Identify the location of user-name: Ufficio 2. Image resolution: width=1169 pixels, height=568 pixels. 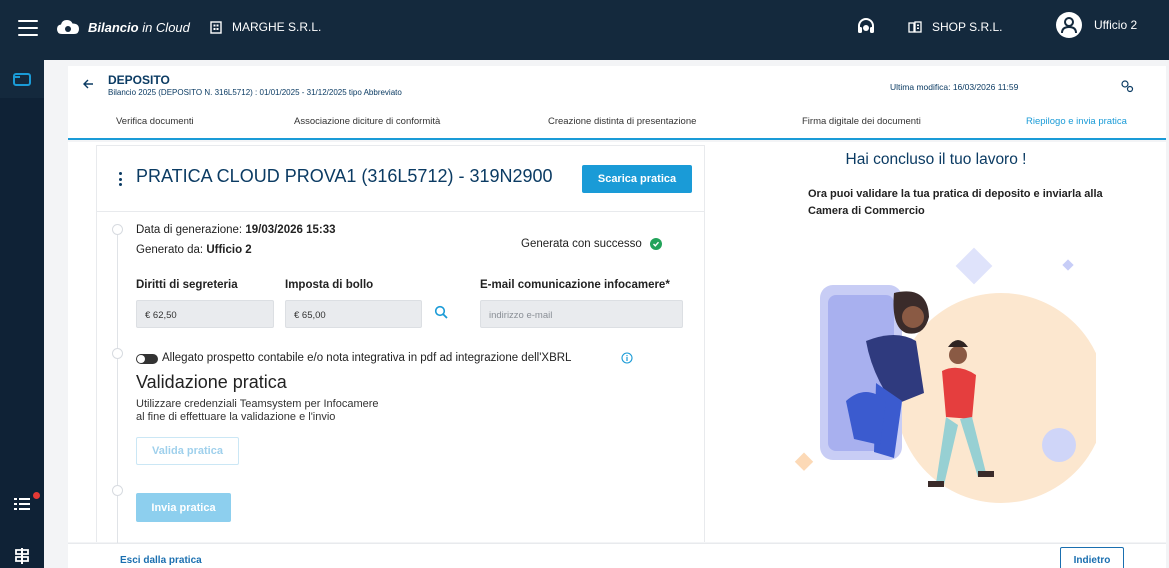
(1116, 25).